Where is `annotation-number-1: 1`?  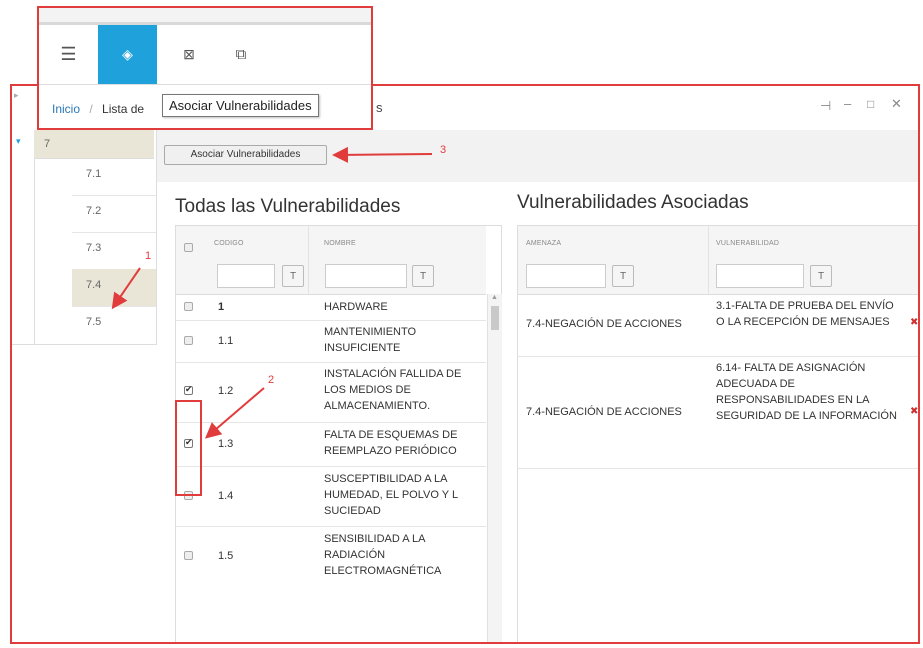 annotation-number-1: 1 is located at coordinates (148, 256).